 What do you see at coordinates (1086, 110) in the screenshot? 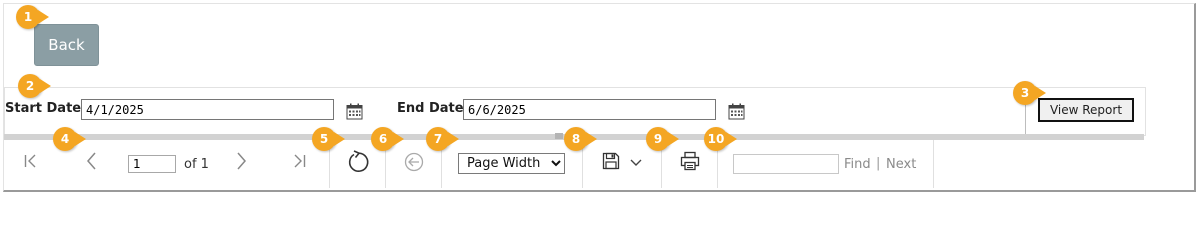
I see `view-report-button: View Report` at bounding box center [1086, 110].